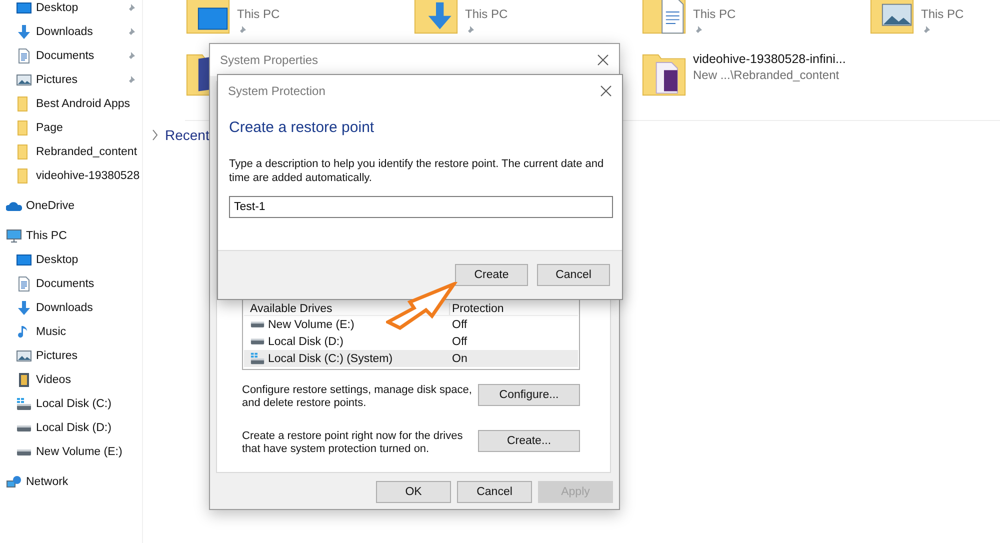 The image size is (1000, 543). I want to click on nav-item: Rebranded_content, so click(71, 152).